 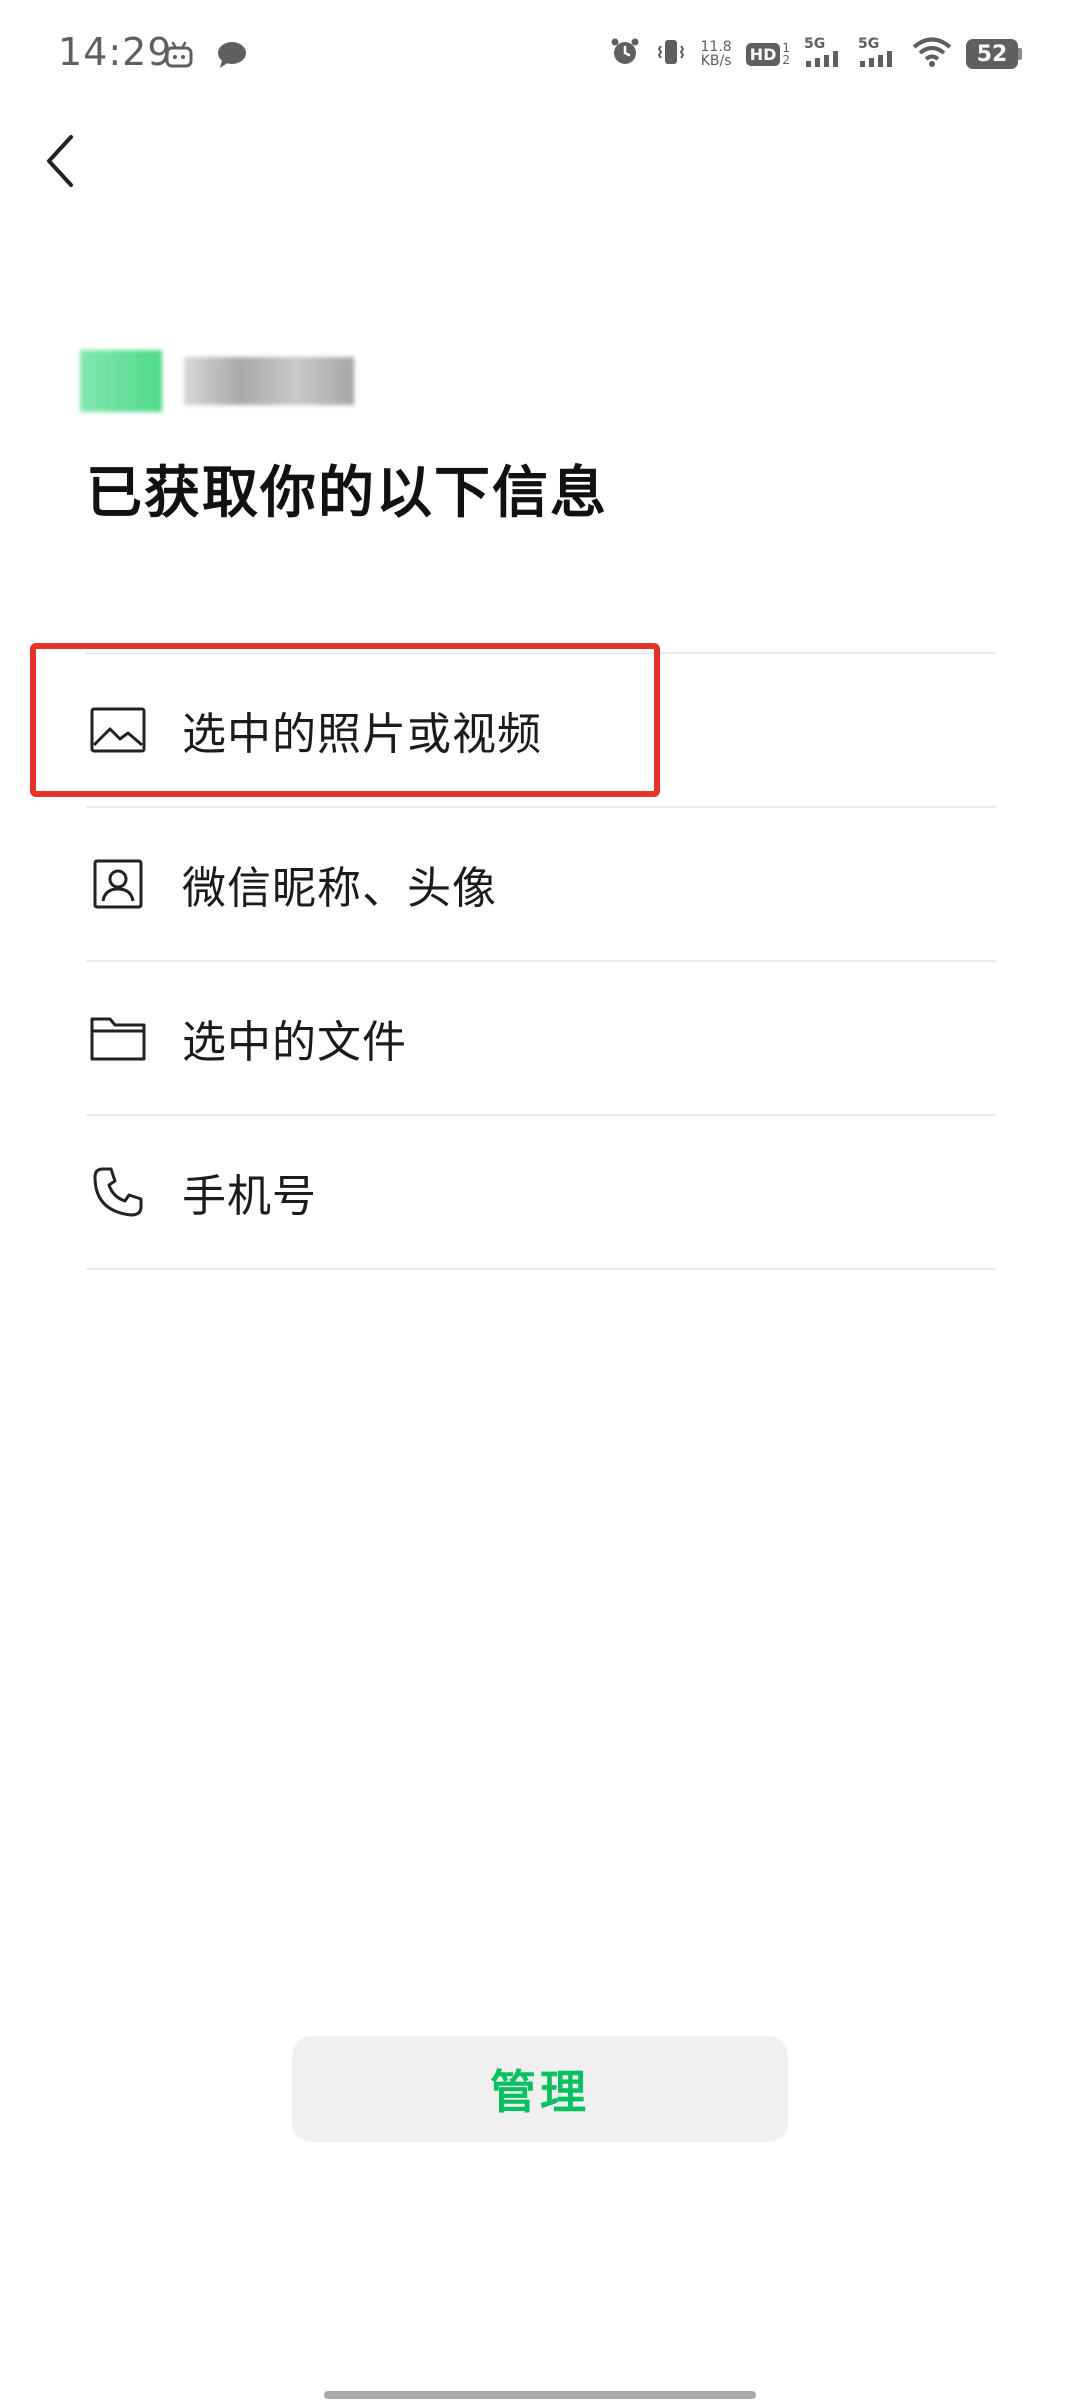 I want to click on signal-1-label: 5G, so click(x=815, y=44).